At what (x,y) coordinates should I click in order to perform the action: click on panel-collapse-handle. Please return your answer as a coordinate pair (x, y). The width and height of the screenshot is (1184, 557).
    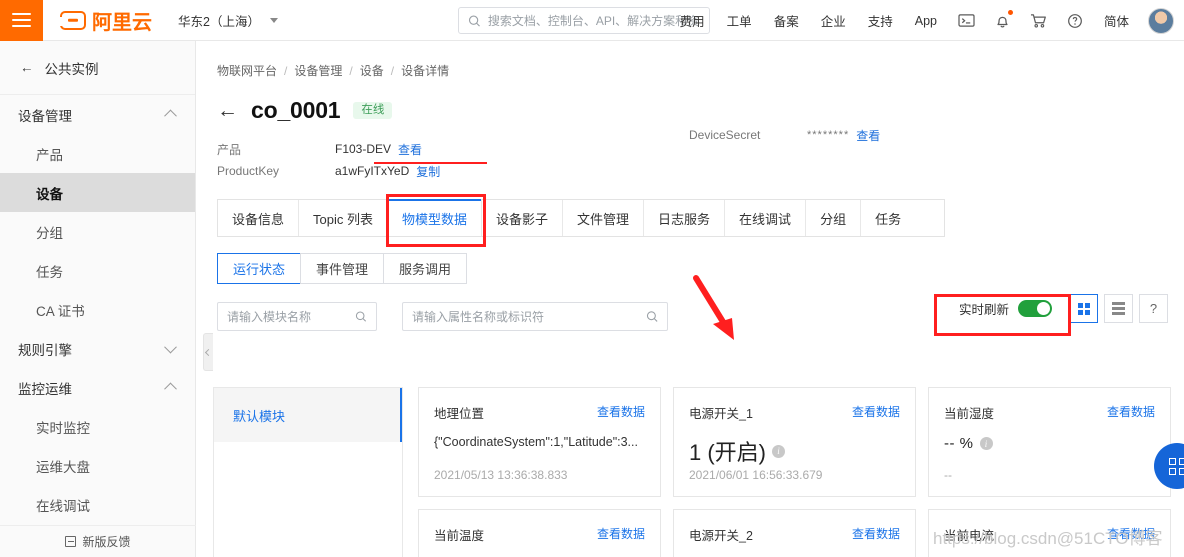
    Looking at the image, I should click on (208, 352).